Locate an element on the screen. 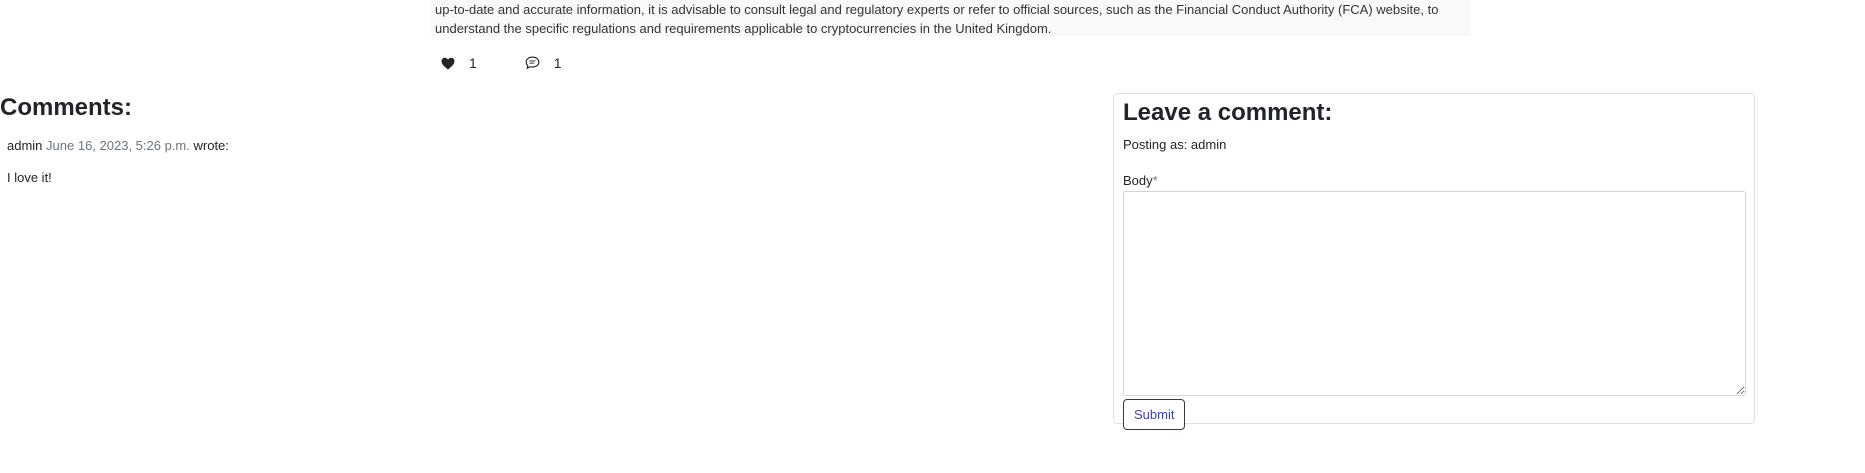 The image size is (1865, 473). comment-count-link: 1 is located at coordinates (543, 63).